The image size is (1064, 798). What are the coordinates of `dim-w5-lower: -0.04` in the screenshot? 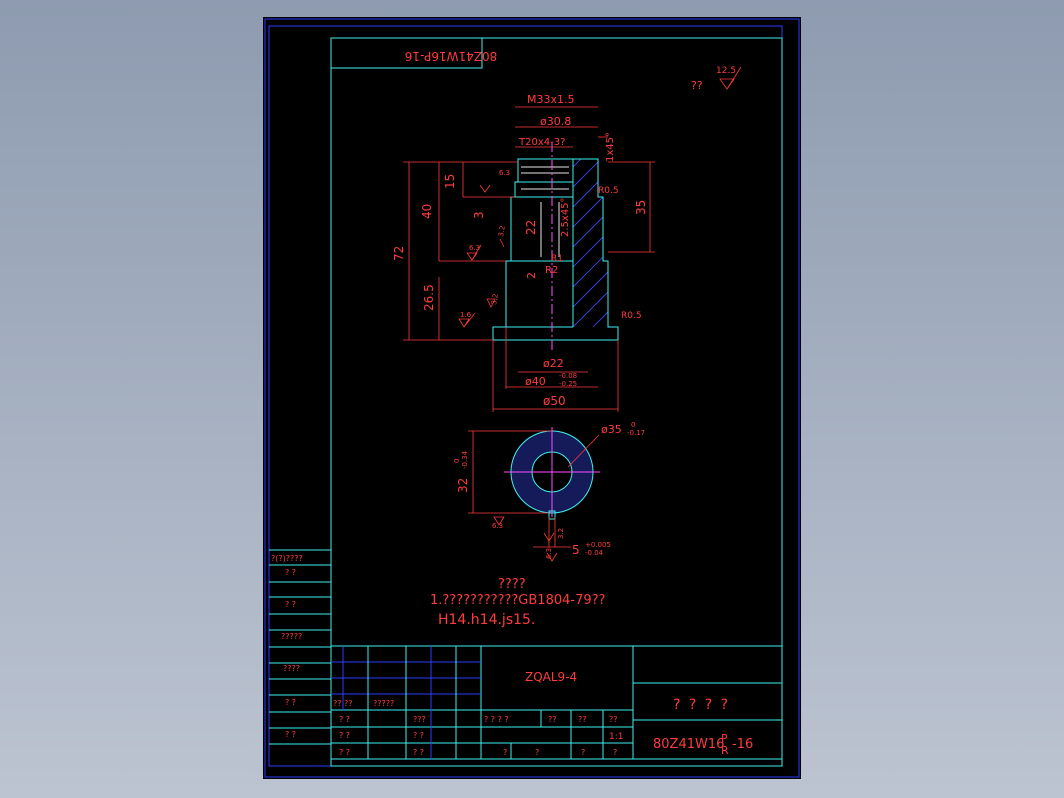 It's located at (594, 553).